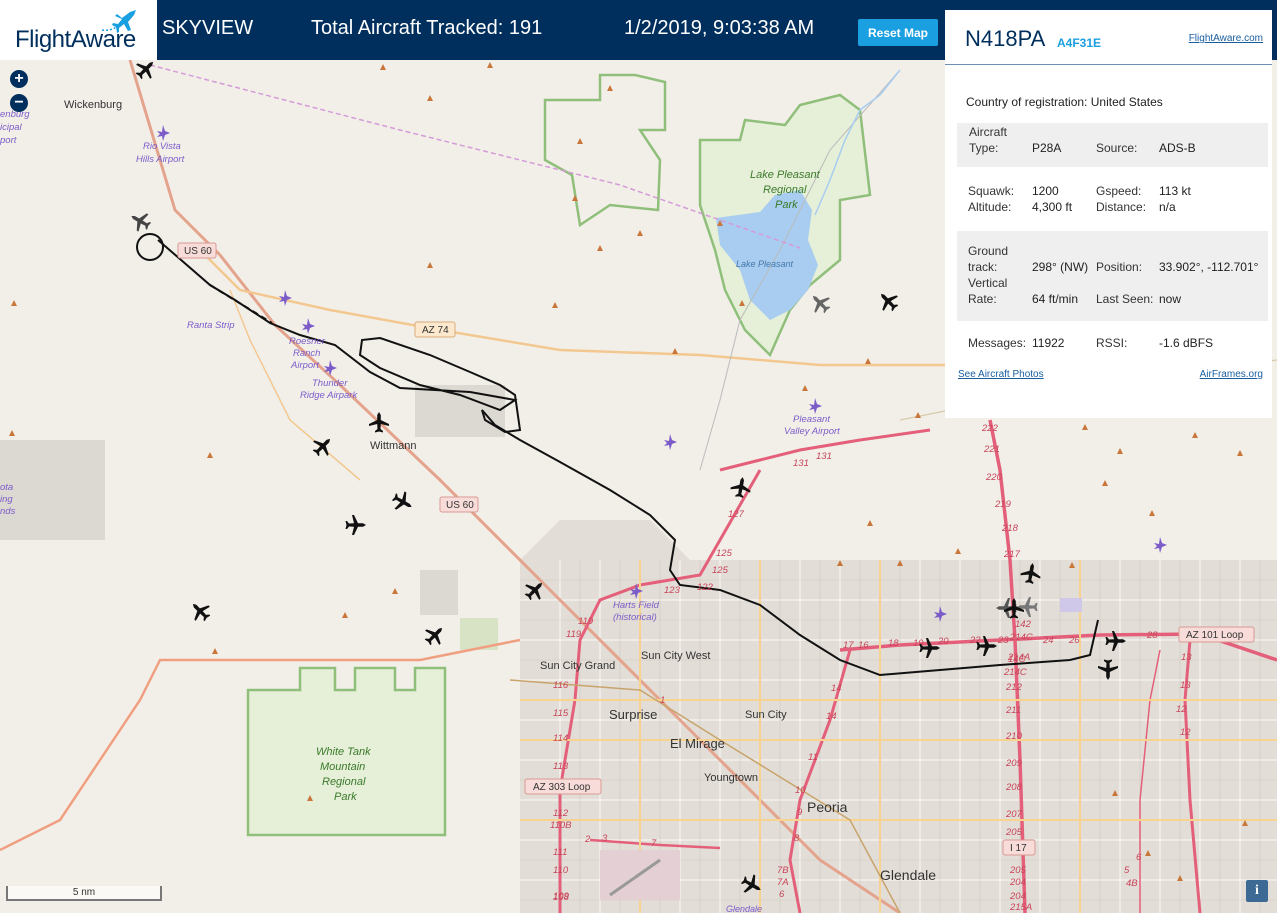 The width and height of the screenshot is (1277, 913). I want to click on shield-us60-north: US 60, so click(197, 250).